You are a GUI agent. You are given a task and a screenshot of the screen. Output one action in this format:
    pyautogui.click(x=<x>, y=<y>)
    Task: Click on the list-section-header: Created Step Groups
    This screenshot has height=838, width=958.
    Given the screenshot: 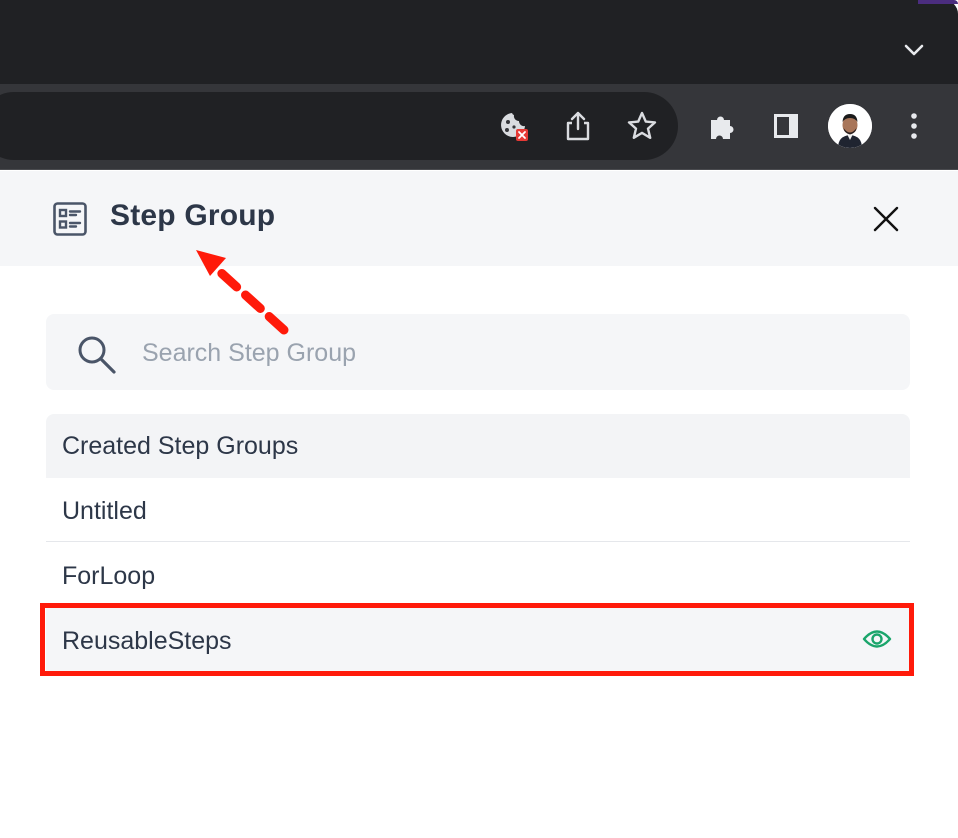 What is the action you would take?
    pyautogui.click(x=478, y=446)
    